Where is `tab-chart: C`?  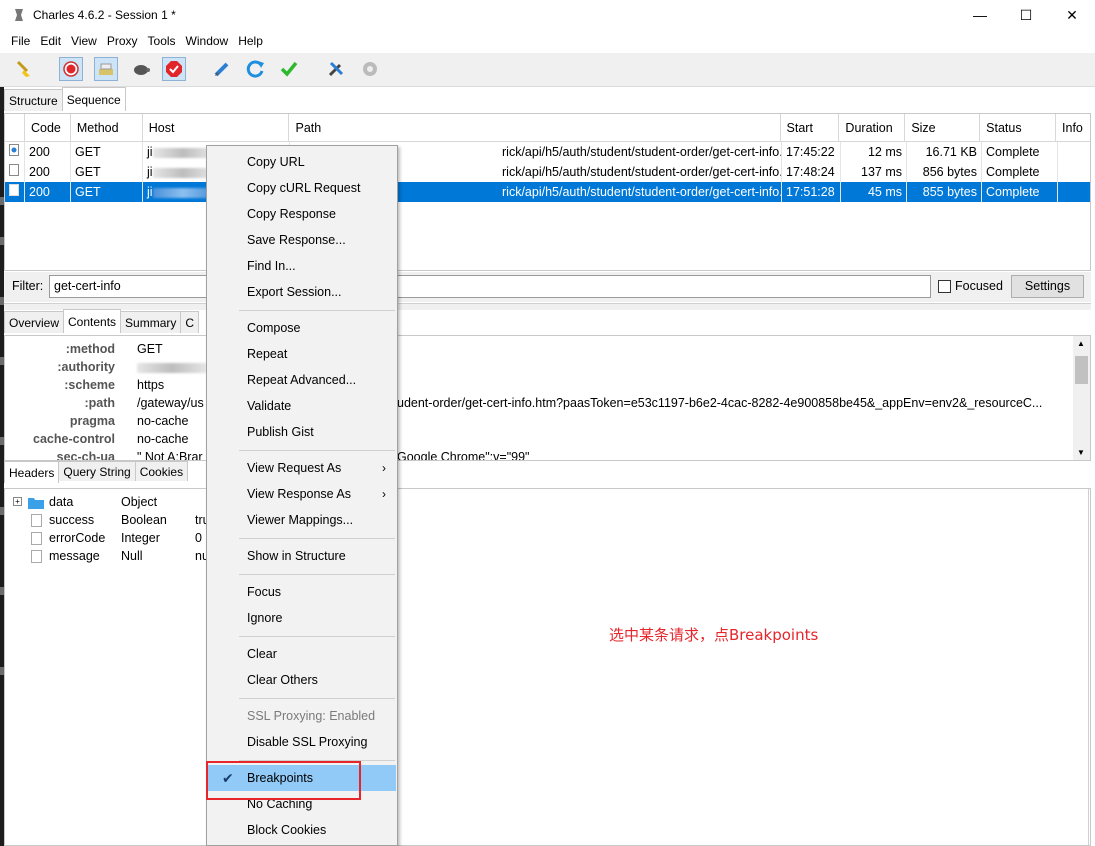
tab-chart: C is located at coordinates (190, 322).